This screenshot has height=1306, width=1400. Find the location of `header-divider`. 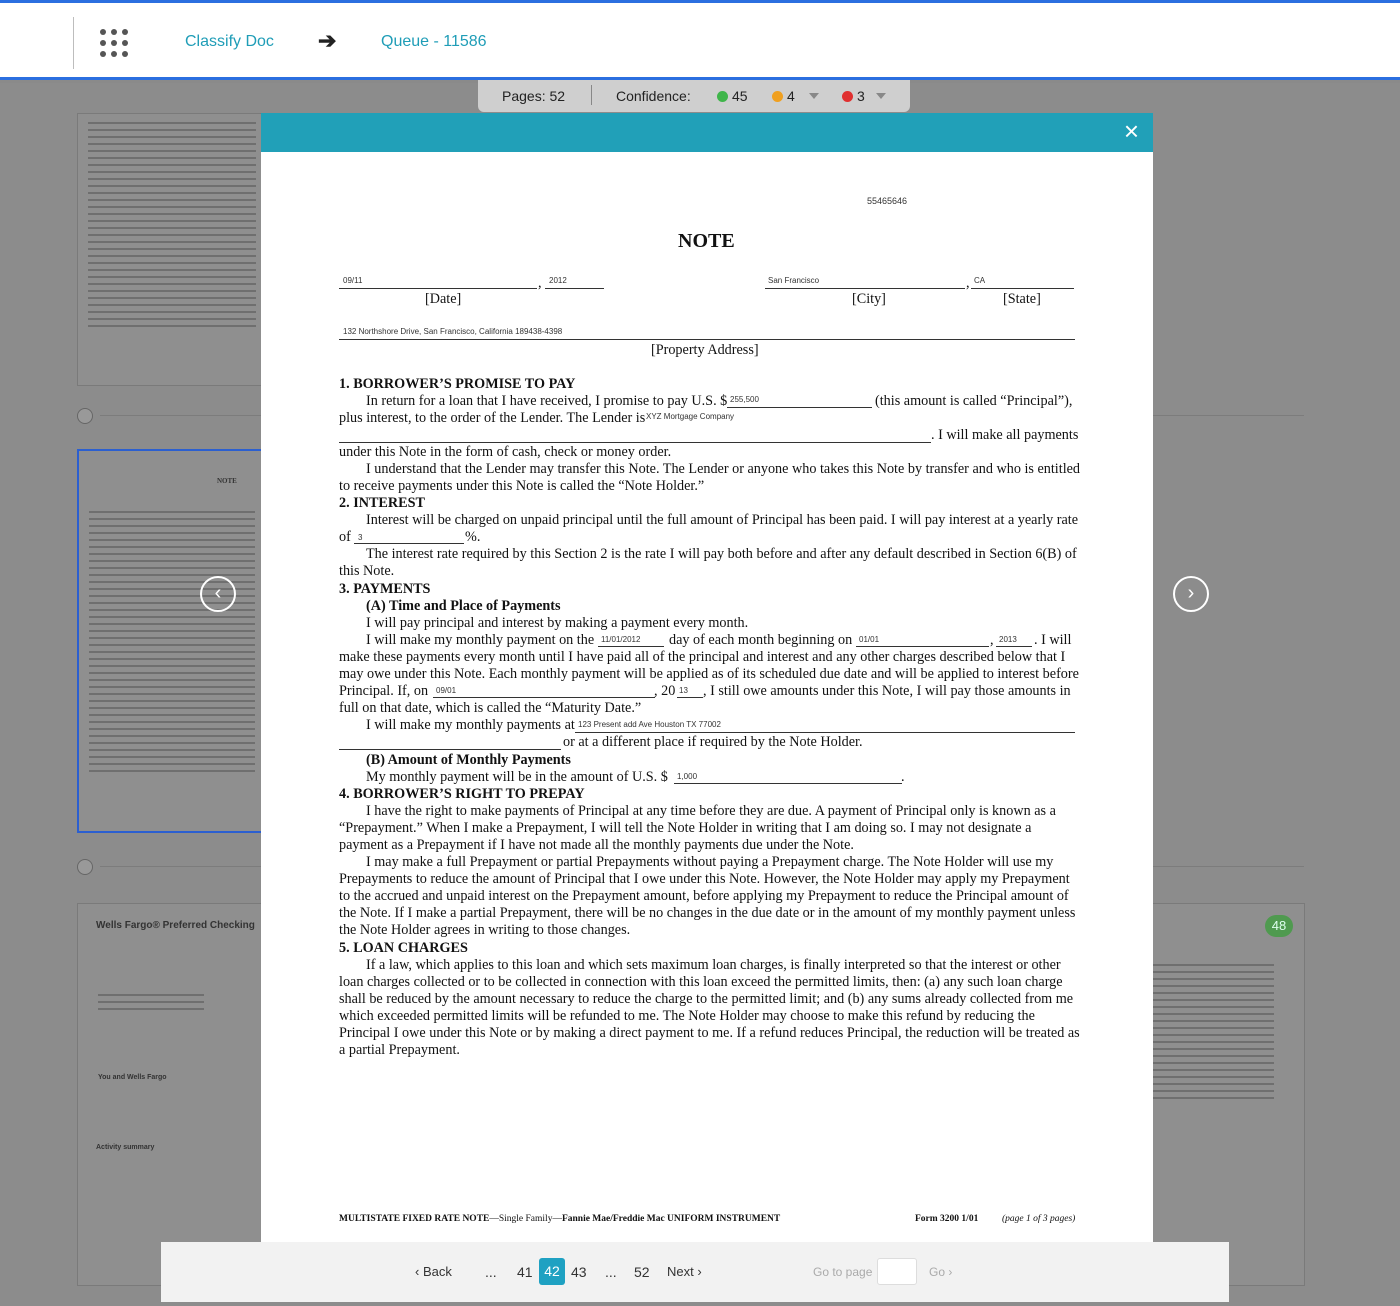

header-divider is located at coordinates (73, 43).